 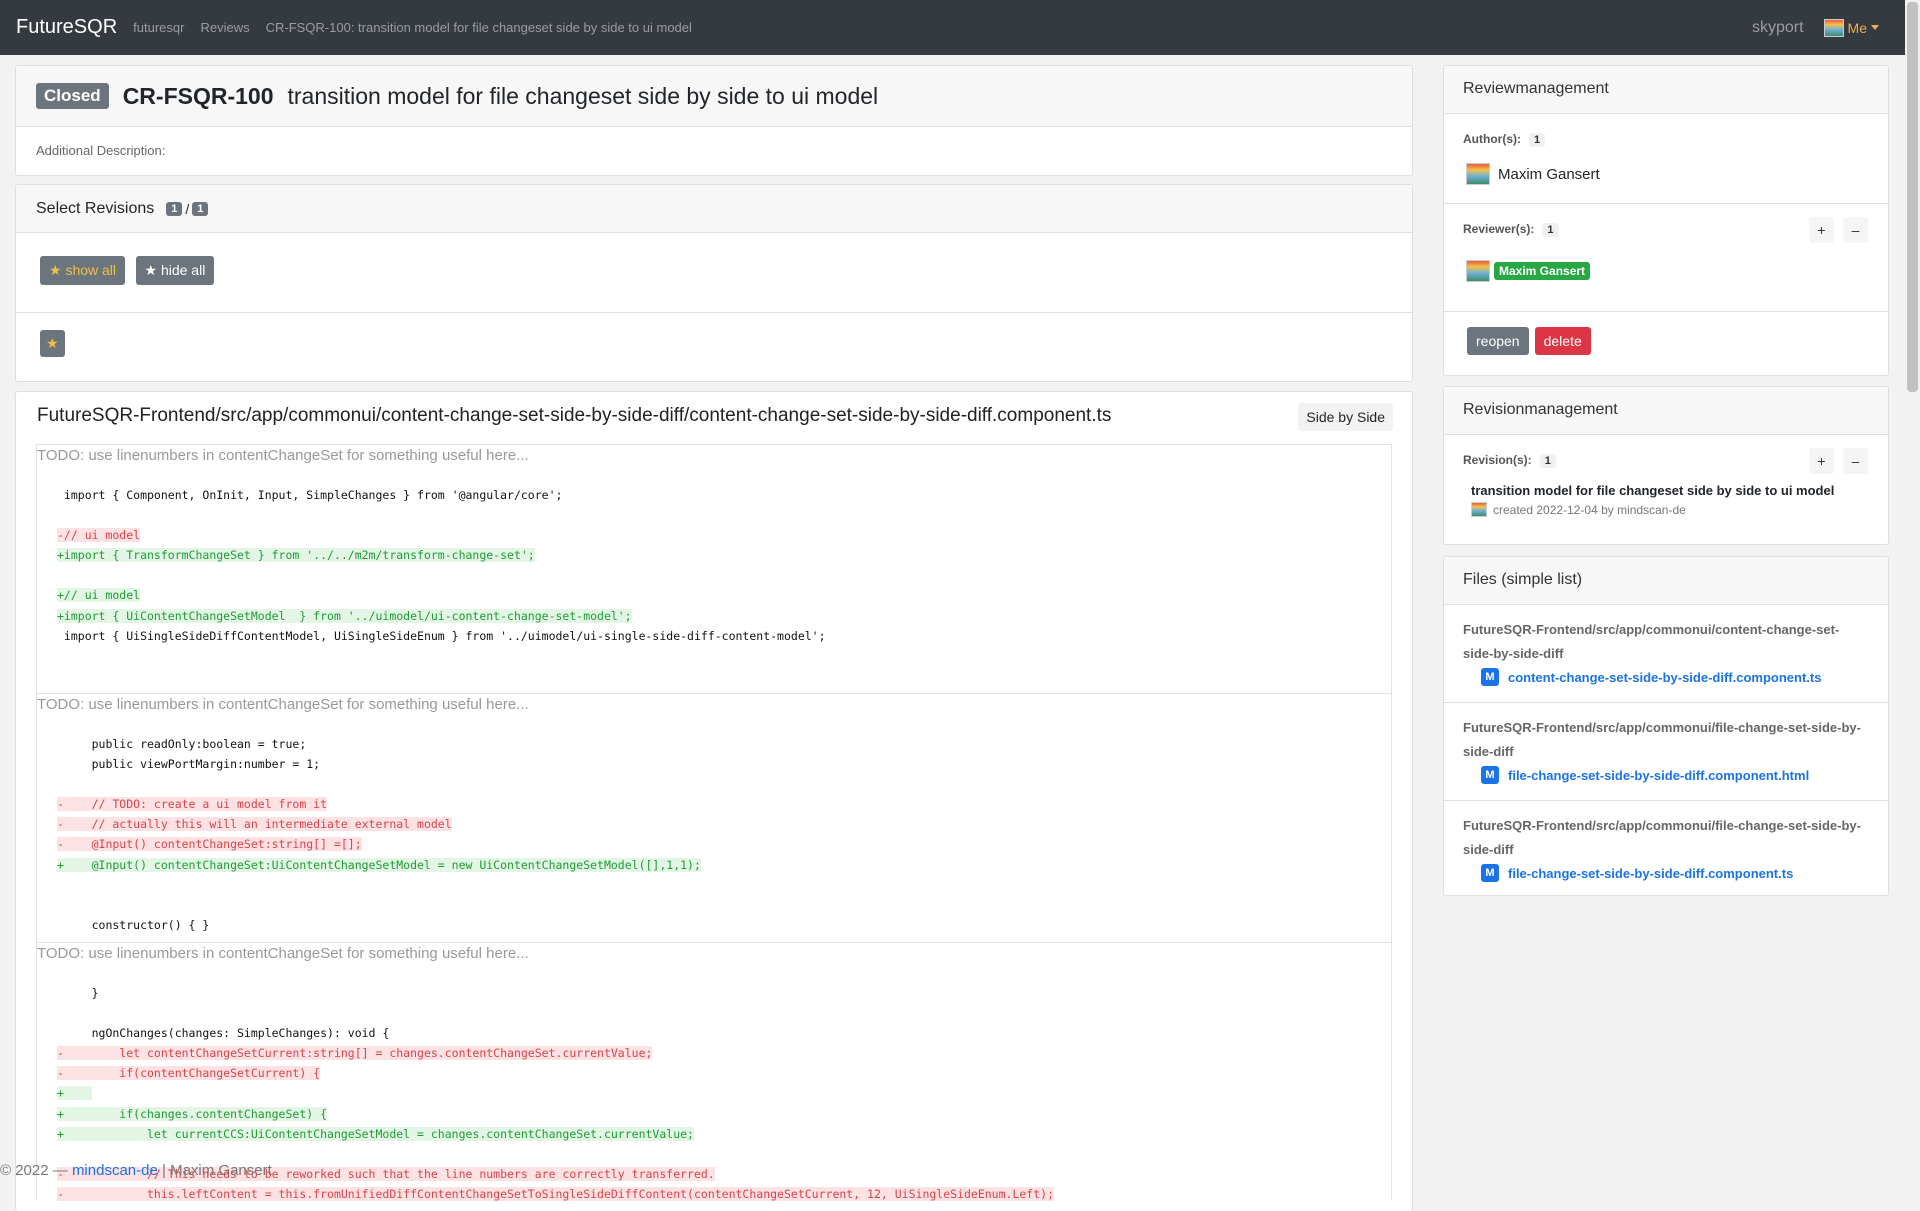 What do you see at coordinates (198, 95) in the screenshot?
I see `review-id: CR-FSQR-100` at bounding box center [198, 95].